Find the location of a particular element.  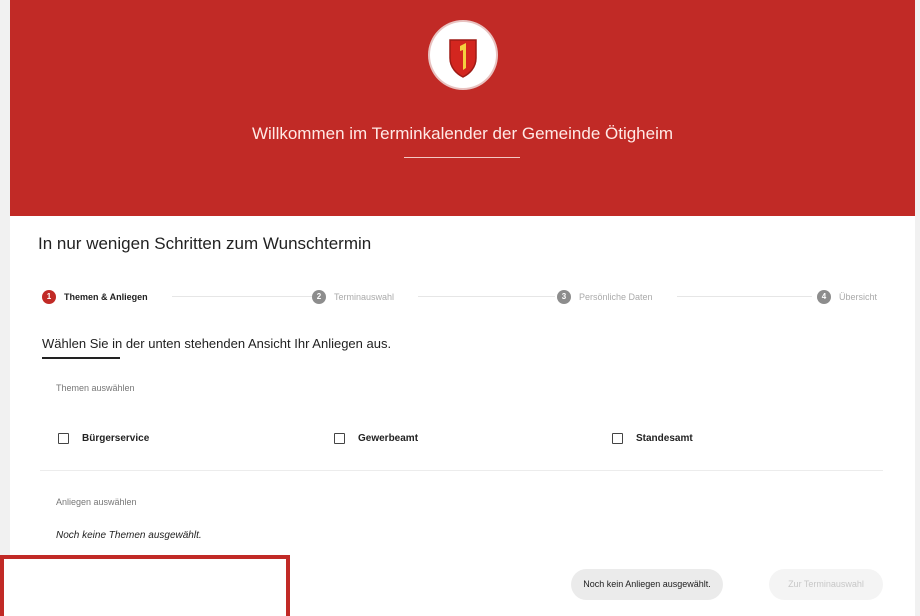

topic-checkbox-gewerbeamt: Gewerbeamt is located at coordinates (376, 438).